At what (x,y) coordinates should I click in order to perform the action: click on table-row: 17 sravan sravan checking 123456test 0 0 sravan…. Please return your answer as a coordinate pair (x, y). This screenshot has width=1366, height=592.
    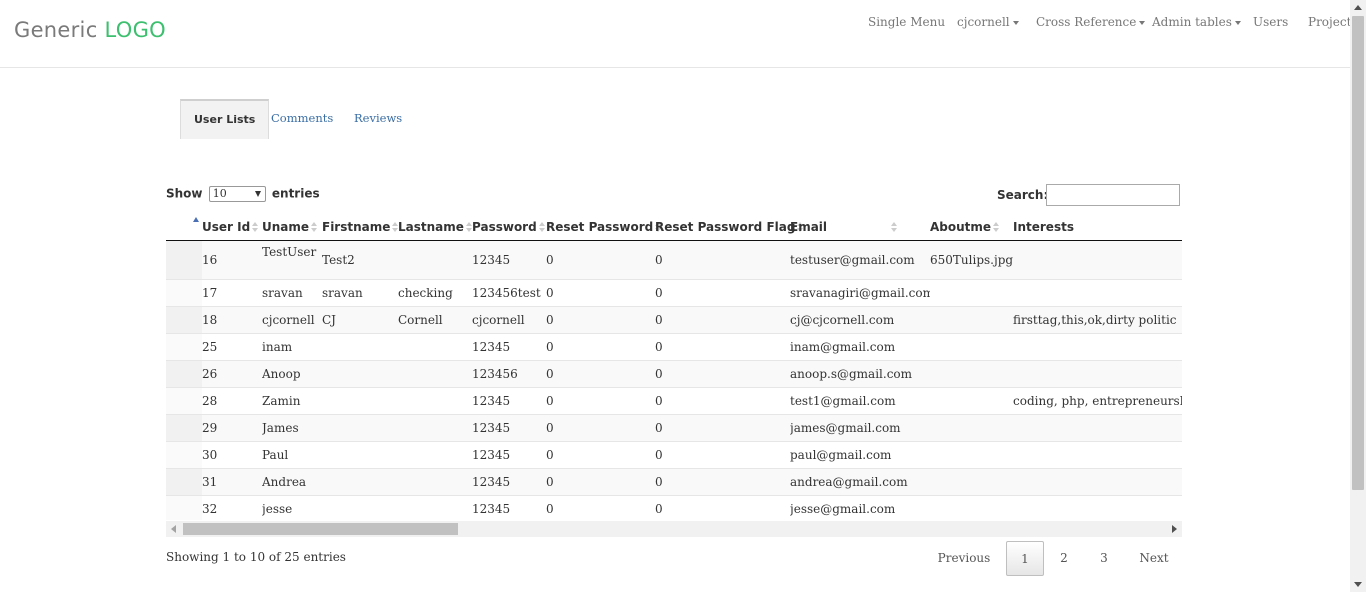
    Looking at the image, I should click on (674, 293).